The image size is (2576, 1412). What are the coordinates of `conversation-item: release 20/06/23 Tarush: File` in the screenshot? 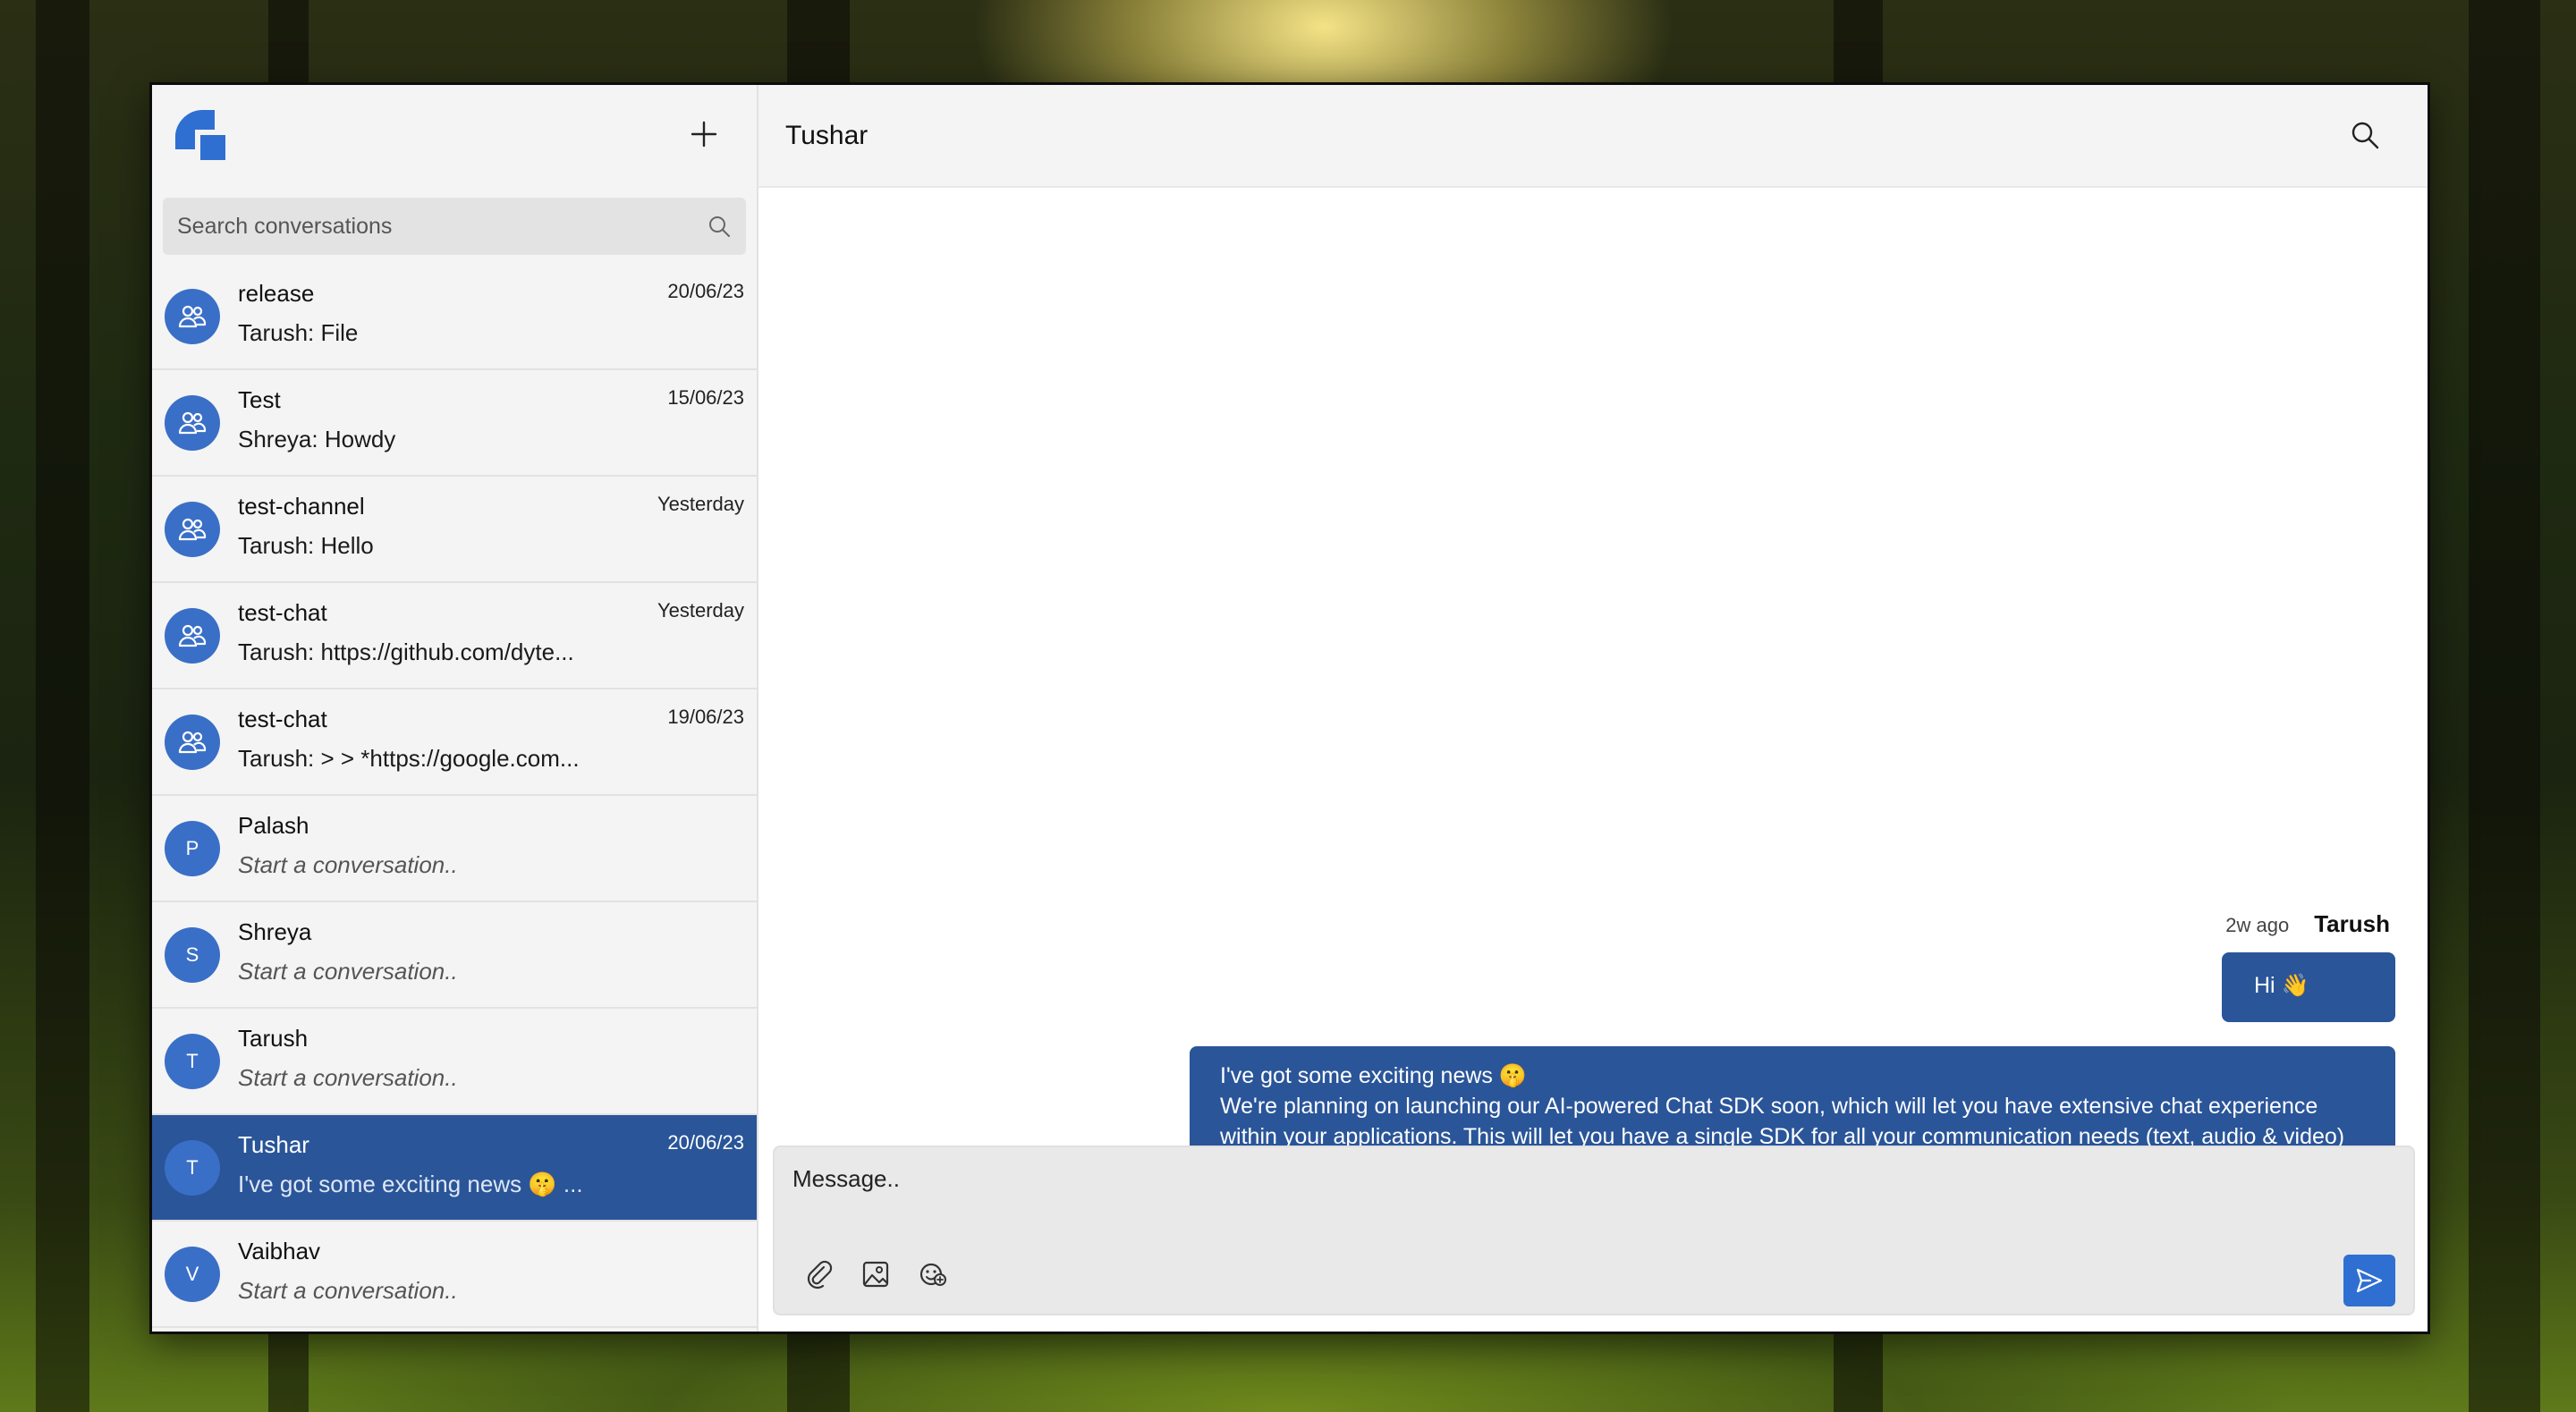 It's located at (454, 317).